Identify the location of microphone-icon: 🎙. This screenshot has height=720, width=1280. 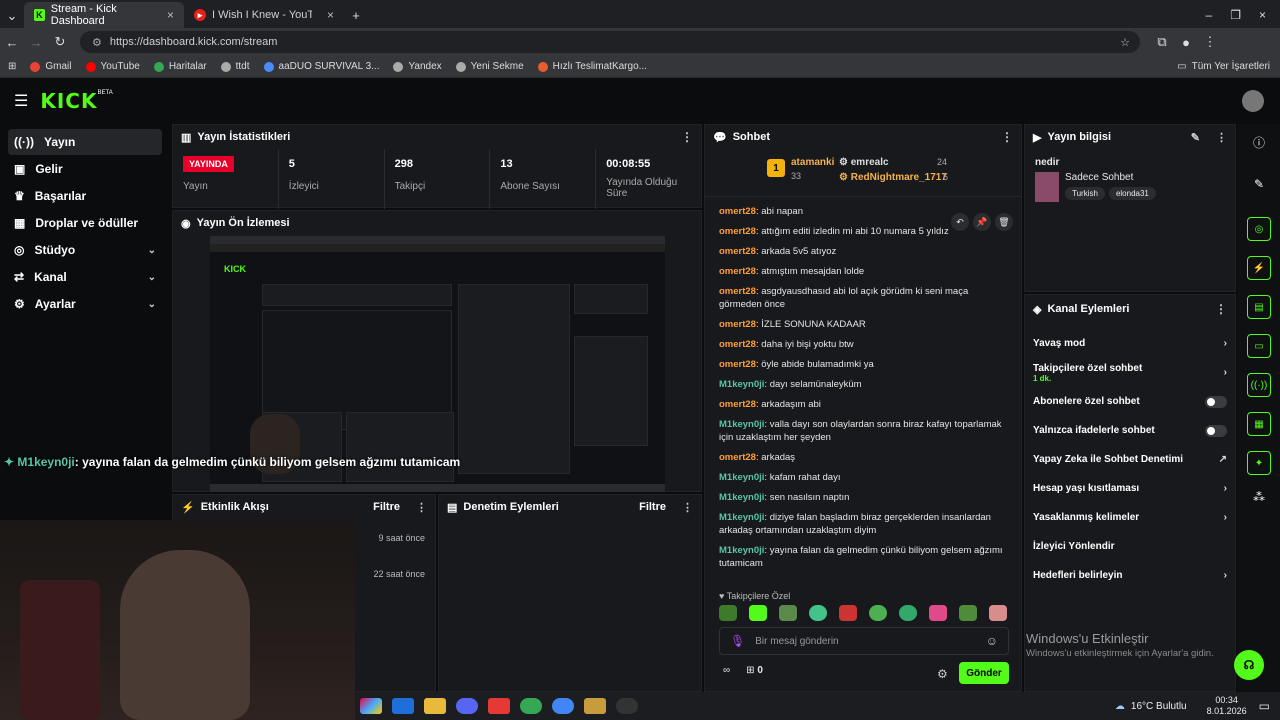
(737, 641).